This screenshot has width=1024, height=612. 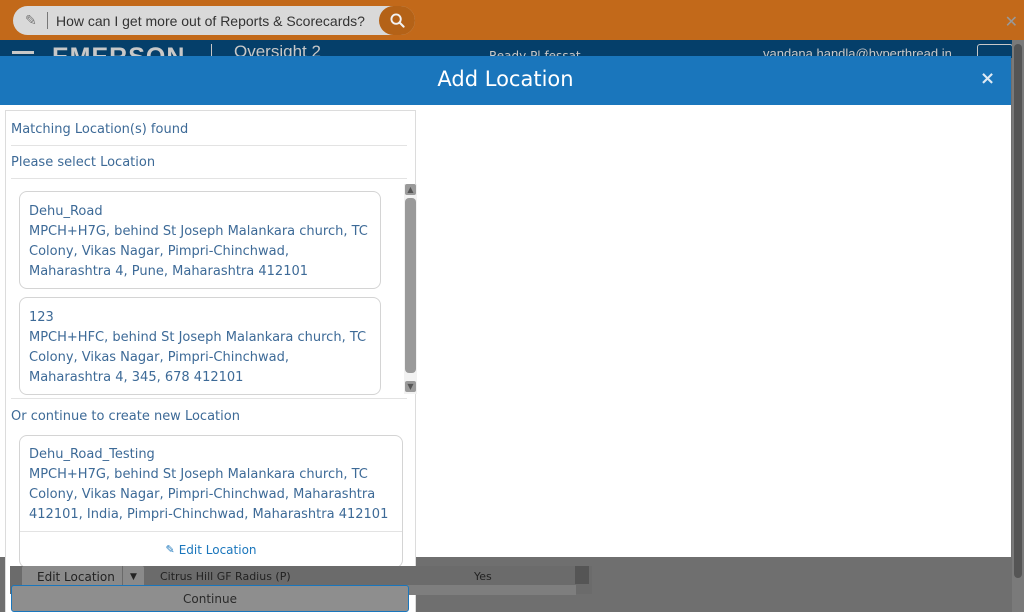 What do you see at coordinates (1018, 311) in the screenshot?
I see `page-scrollbar-thumb` at bounding box center [1018, 311].